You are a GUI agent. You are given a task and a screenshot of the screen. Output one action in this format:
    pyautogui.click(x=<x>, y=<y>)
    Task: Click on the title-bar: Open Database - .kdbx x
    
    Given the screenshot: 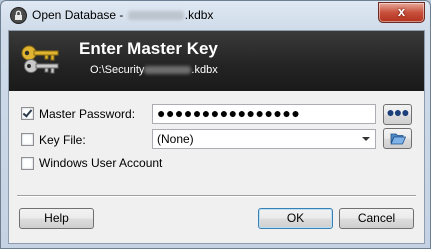 What is the action you would take?
    pyautogui.click(x=215, y=15)
    